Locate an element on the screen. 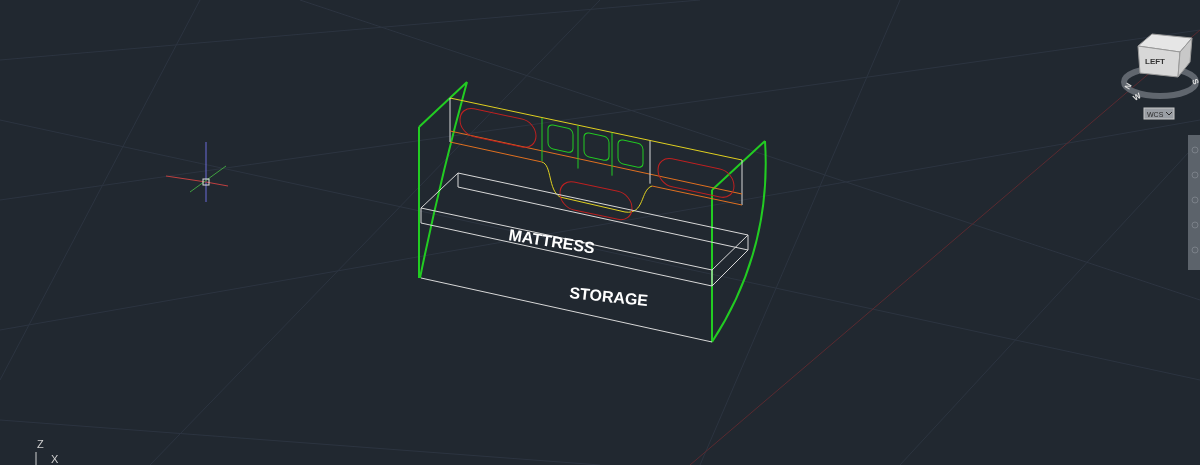  ucs-axis-label: Z is located at coordinates (40, 444).